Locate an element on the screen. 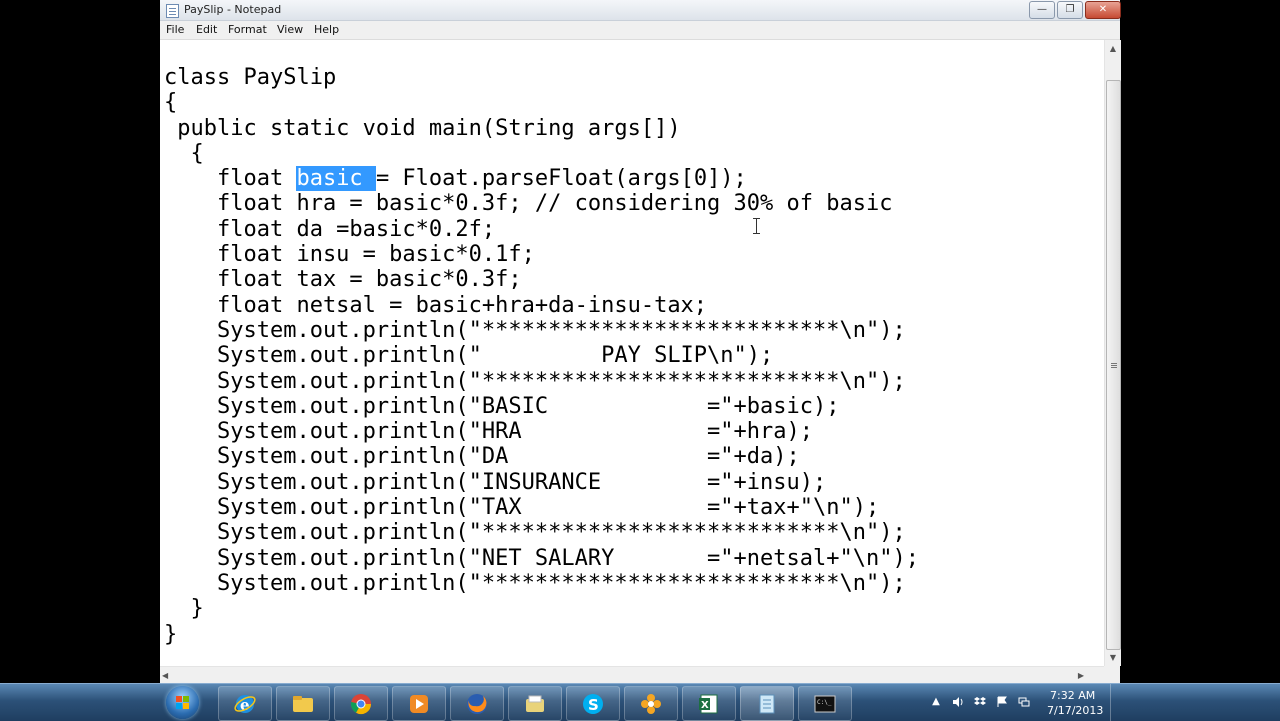  svg-text: S is located at coordinates (593, 705).